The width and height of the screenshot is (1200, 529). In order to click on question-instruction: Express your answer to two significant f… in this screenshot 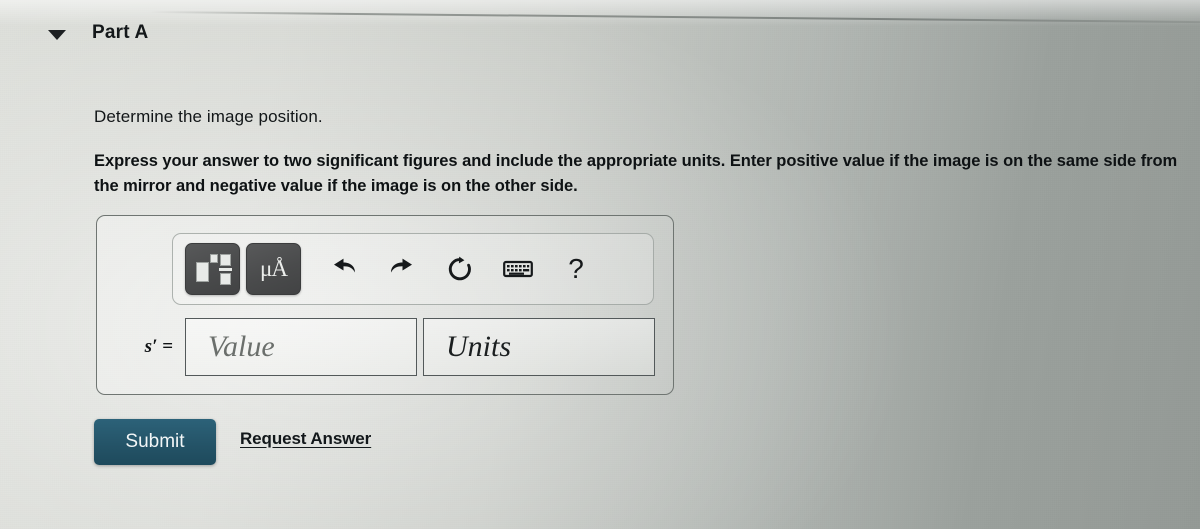, I will do `click(636, 173)`.